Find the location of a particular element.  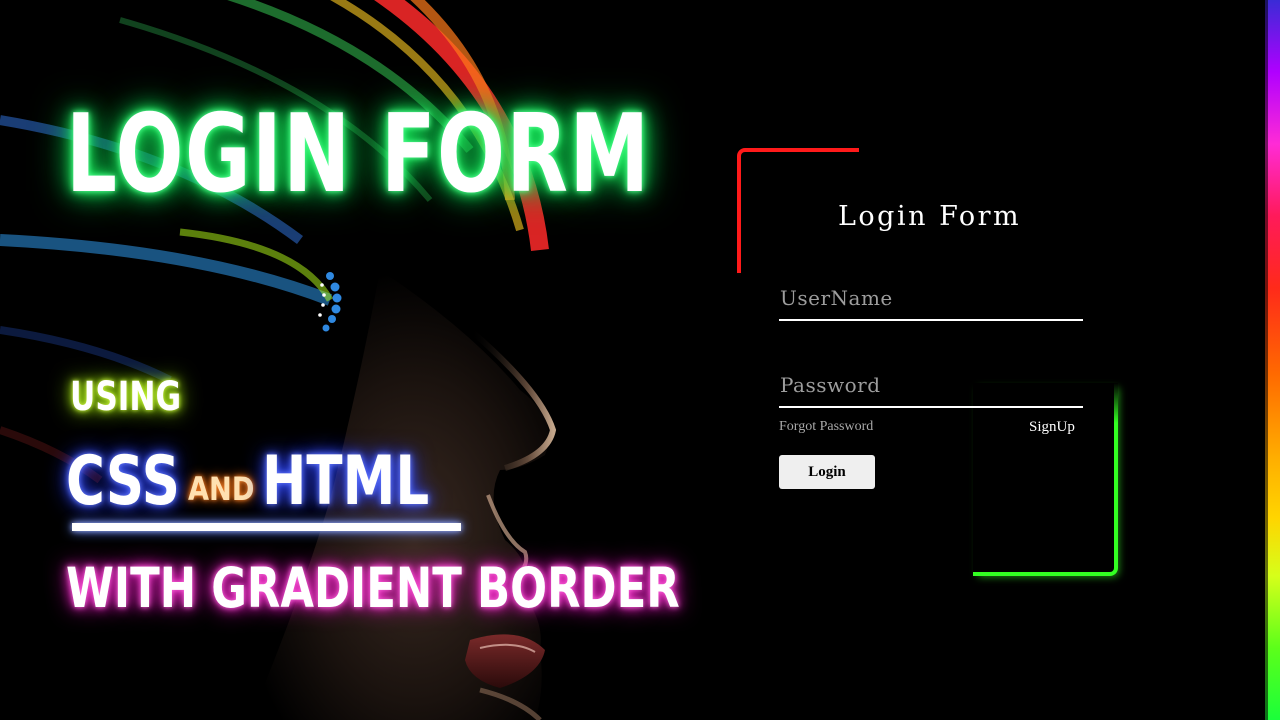

hero-title: LOGIN FORM is located at coordinates (358, 154).